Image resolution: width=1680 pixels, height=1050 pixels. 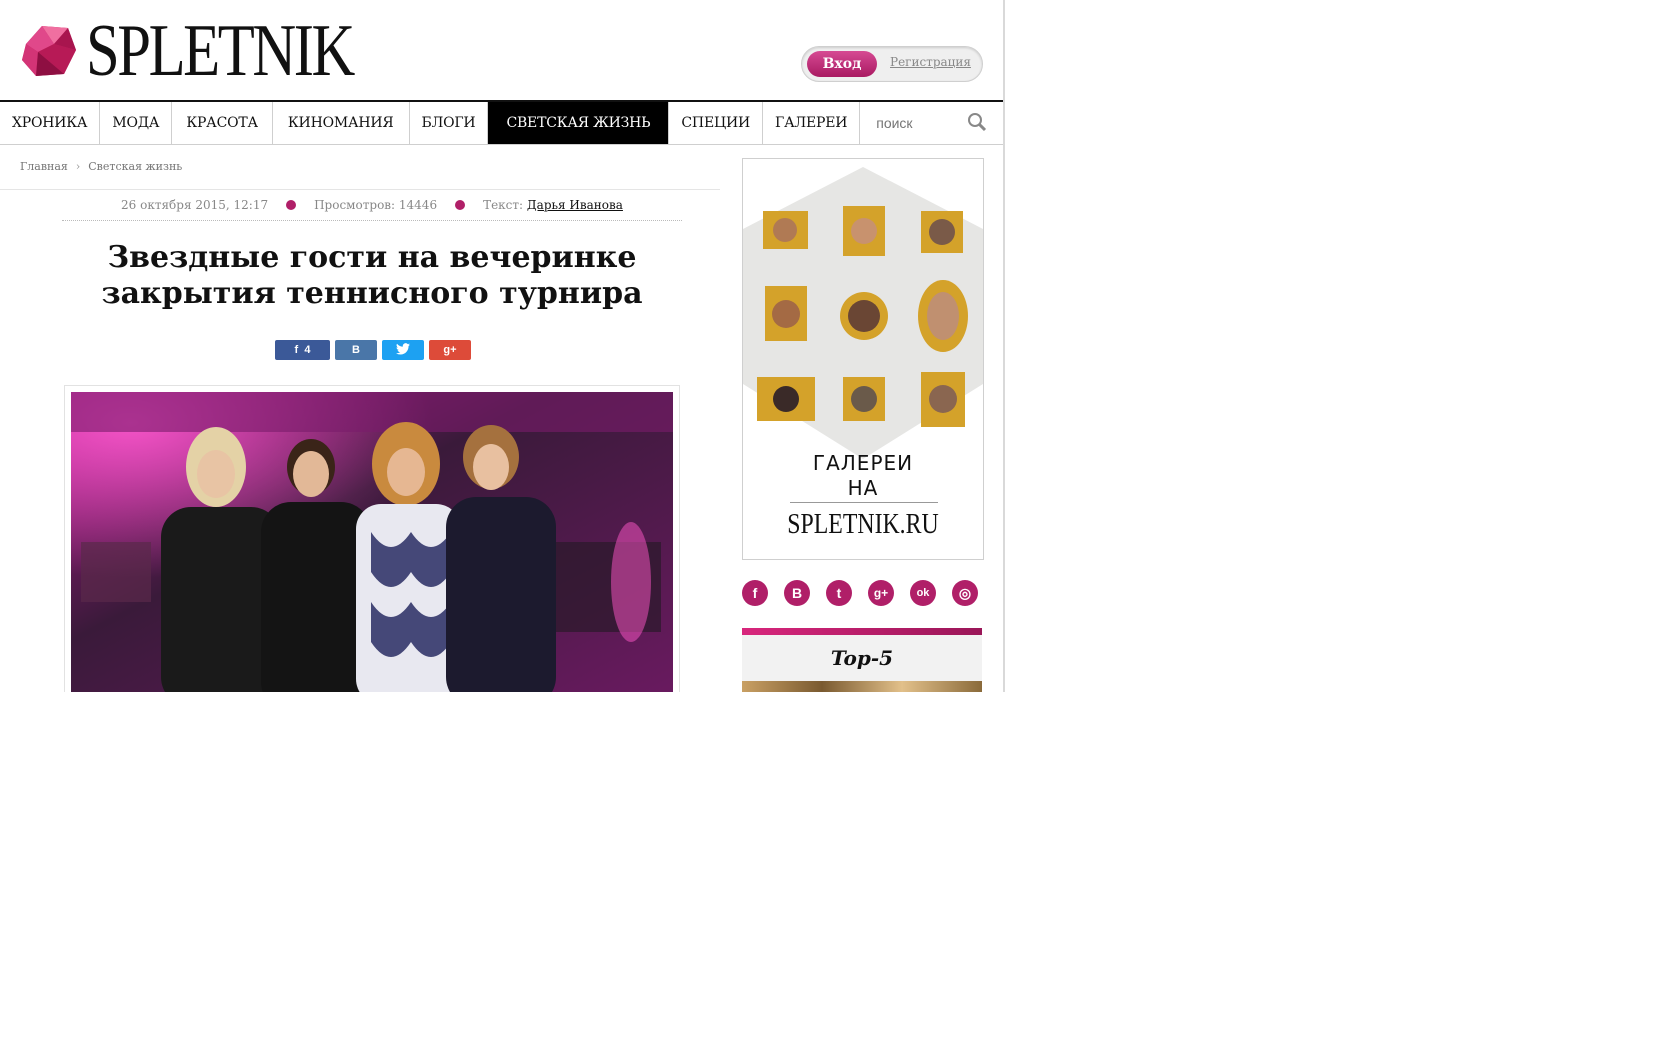 I want to click on author-prefix: Текст:, so click(x=503, y=205).